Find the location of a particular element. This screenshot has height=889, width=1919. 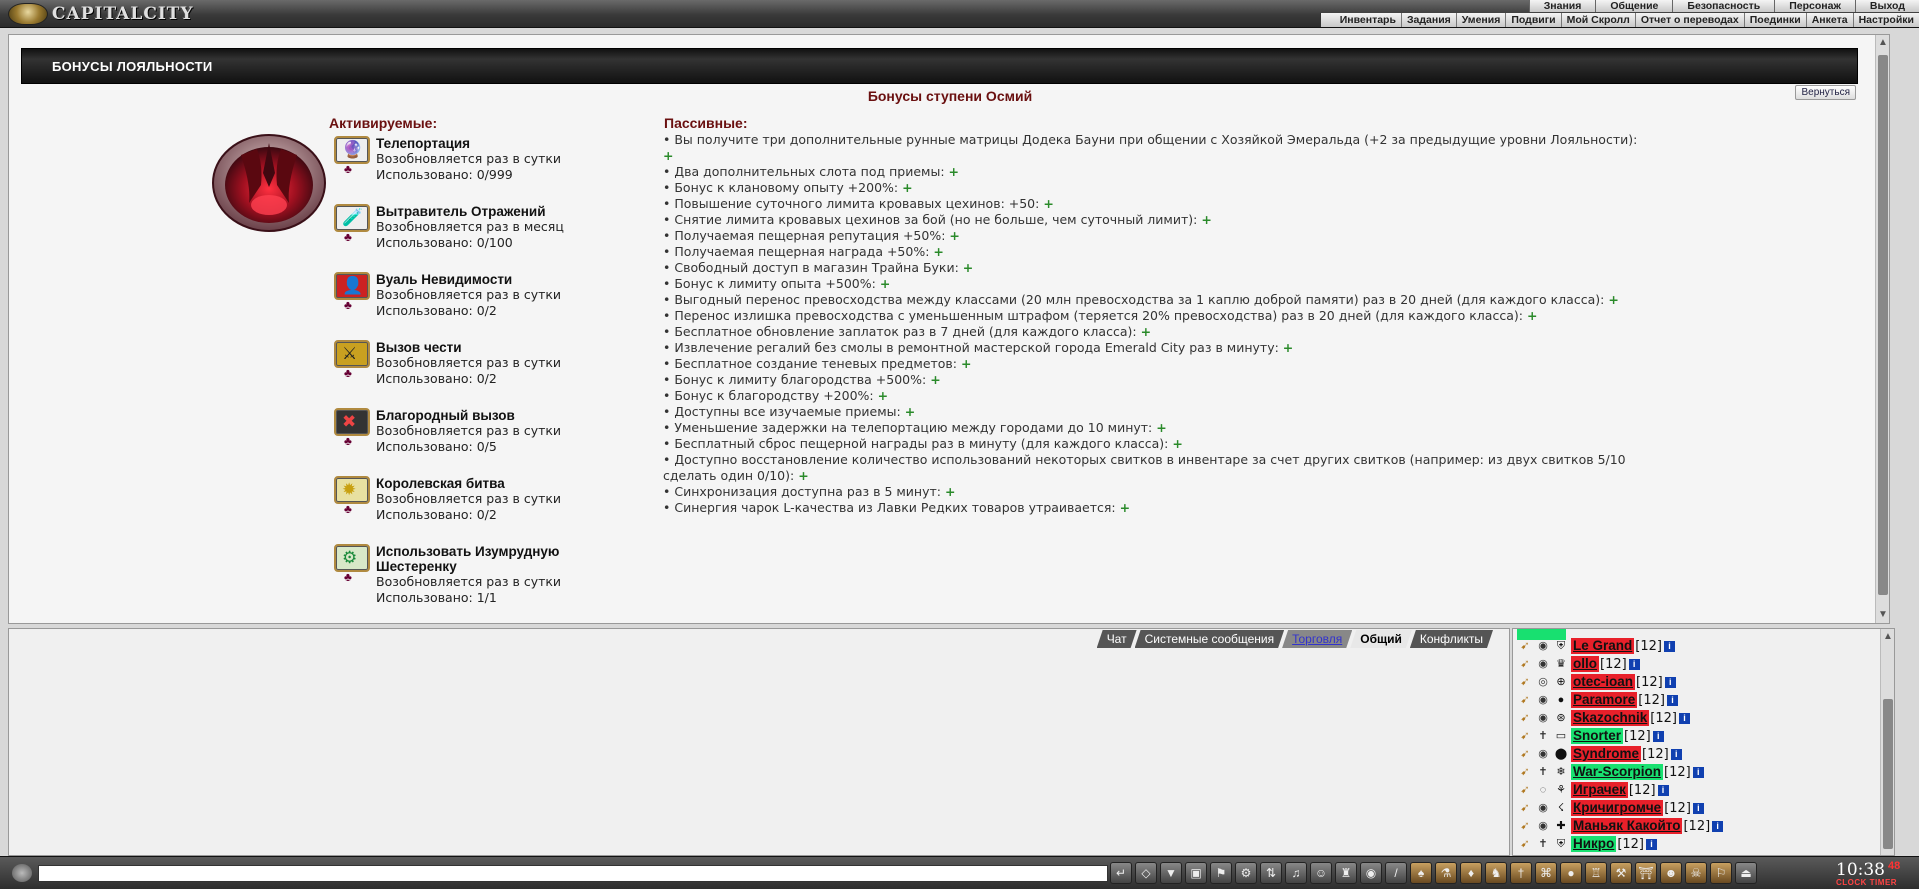

user-row: ➹ ✝ ▭ Snorter [12] i is located at coordinates (1590, 736).